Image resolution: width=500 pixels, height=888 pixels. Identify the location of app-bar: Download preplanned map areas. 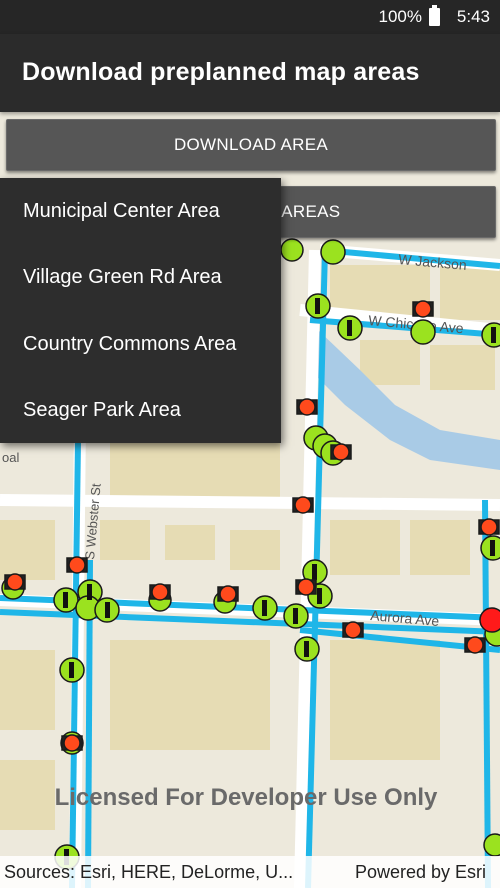
(250, 73).